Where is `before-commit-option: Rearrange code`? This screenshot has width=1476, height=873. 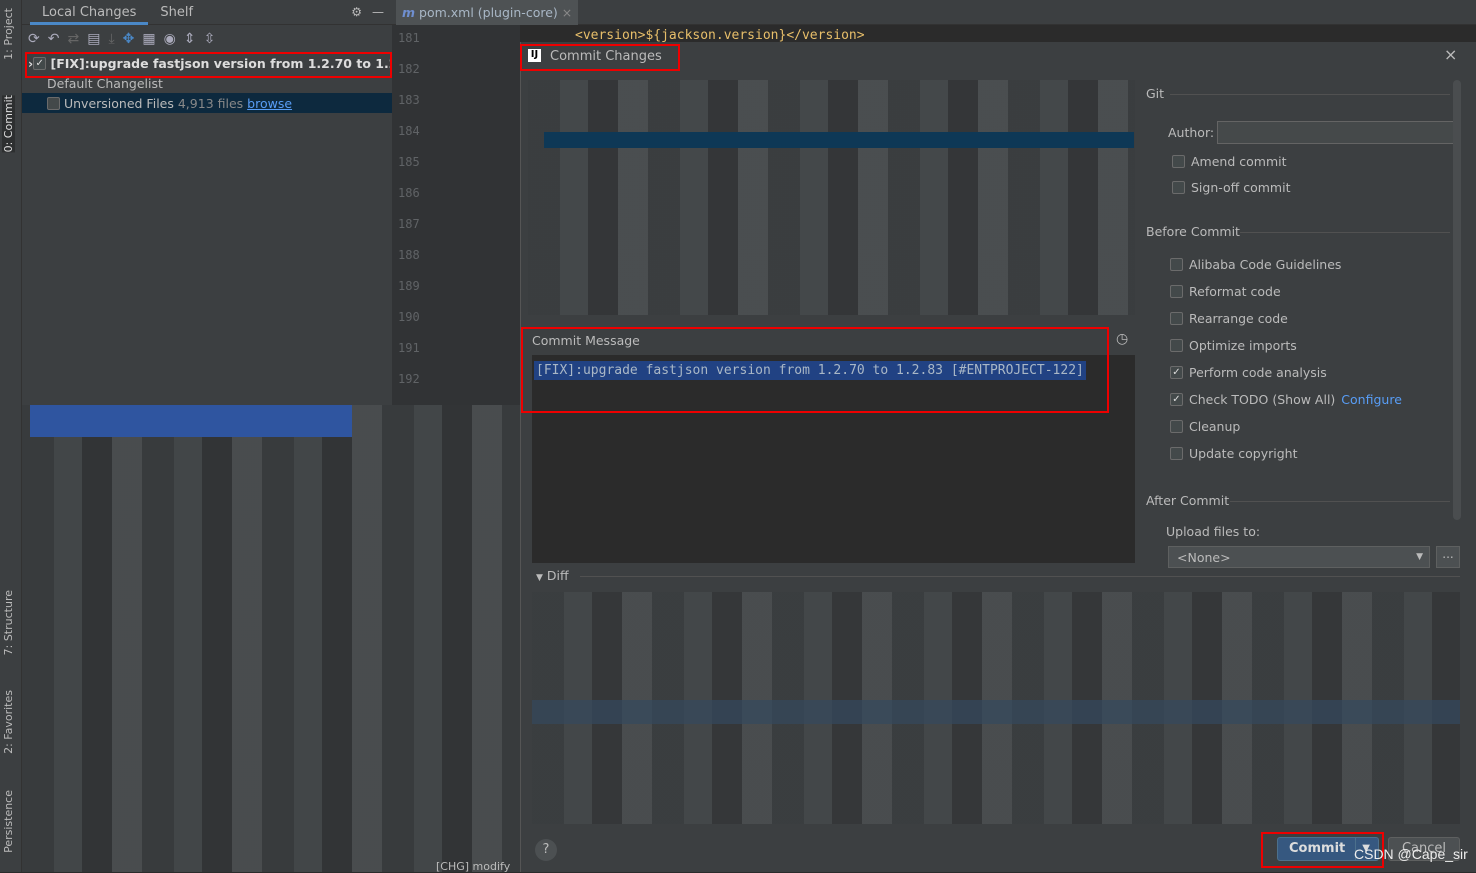
before-commit-option: Rearrange code is located at coordinates (1229, 318).